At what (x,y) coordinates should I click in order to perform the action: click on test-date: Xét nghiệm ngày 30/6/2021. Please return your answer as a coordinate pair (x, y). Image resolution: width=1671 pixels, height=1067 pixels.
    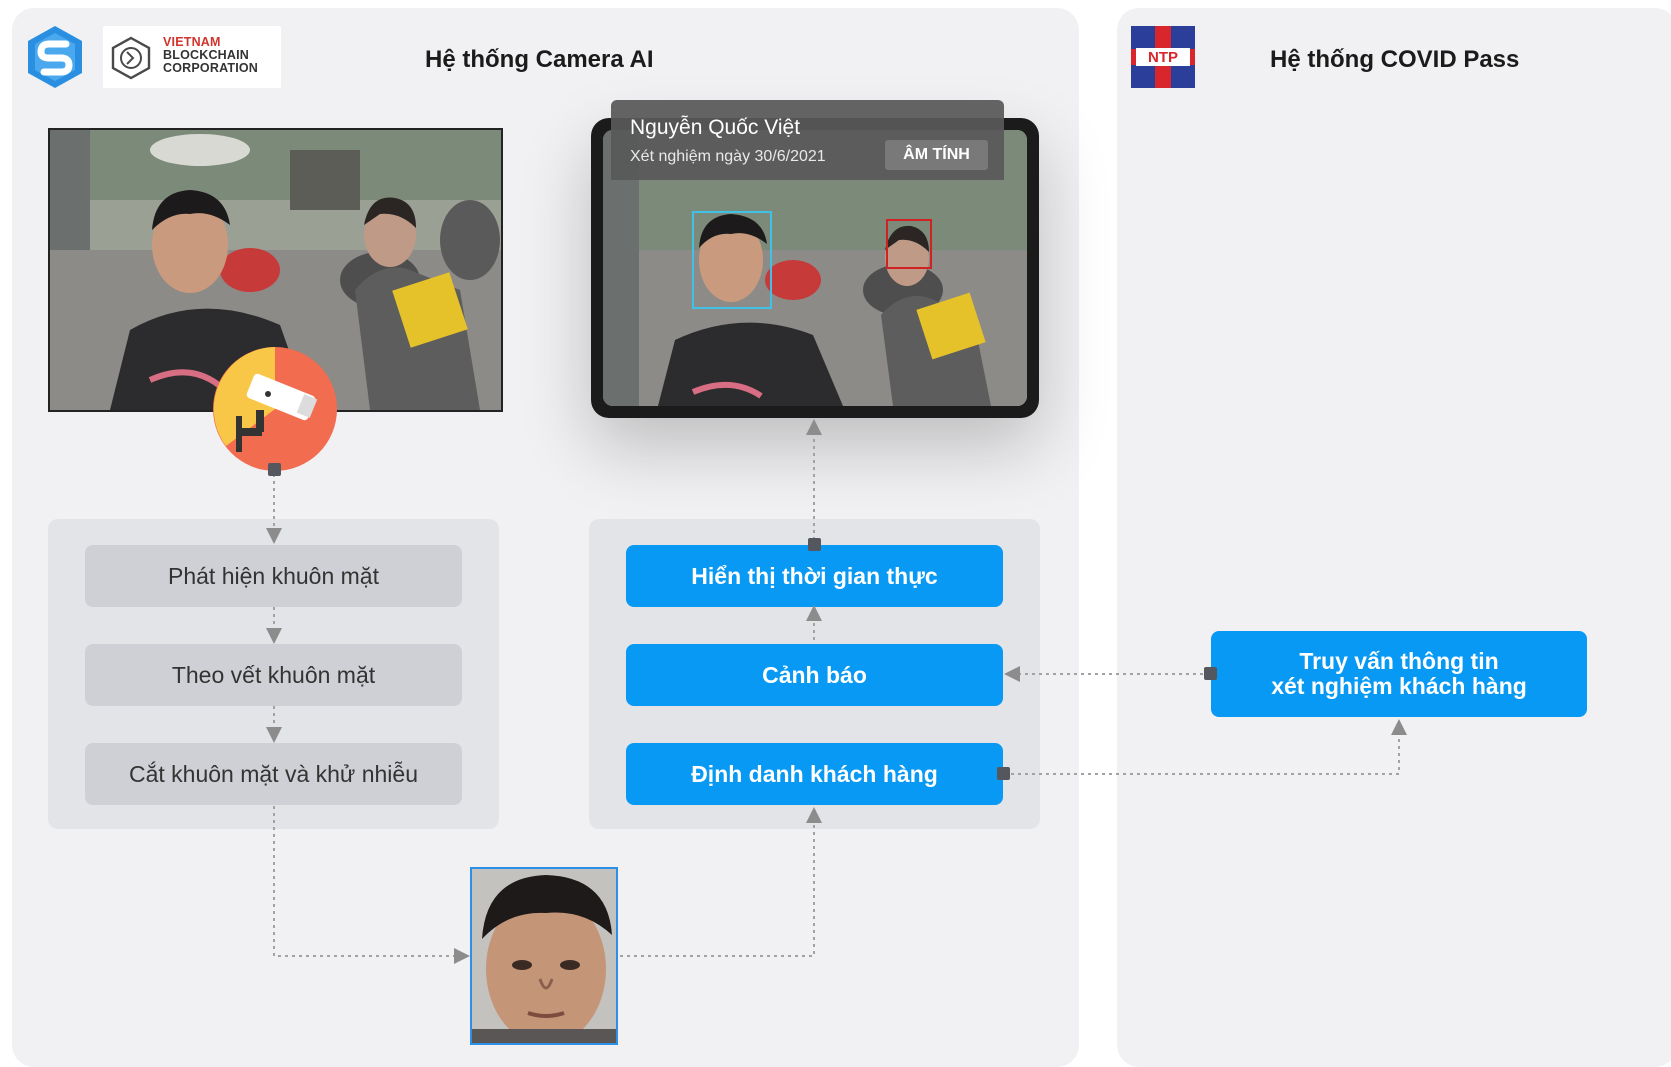
    Looking at the image, I should click on (728, 156).